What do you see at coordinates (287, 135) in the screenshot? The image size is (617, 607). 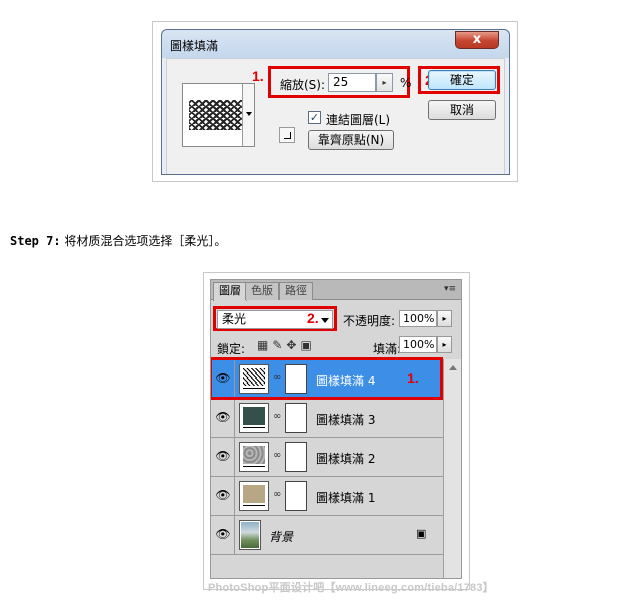 I see `new-preset-icon` at bounding box center [287, 135].